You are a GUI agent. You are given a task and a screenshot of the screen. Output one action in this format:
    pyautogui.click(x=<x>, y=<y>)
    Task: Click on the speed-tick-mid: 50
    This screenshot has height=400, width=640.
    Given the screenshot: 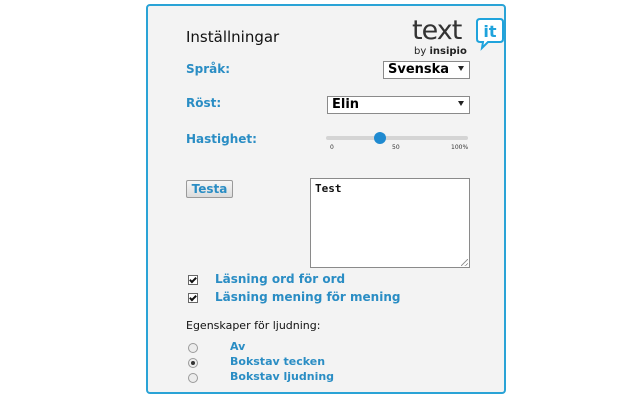 What is the action you would take?
    pyautogui.click(x=396, y=147)
    